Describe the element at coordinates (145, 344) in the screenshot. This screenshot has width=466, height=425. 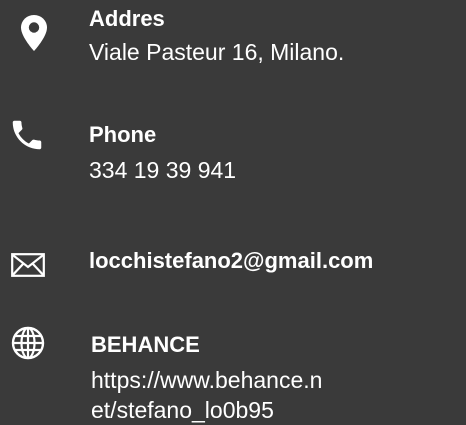
I see `behance-label: BEHANCE` at that location.